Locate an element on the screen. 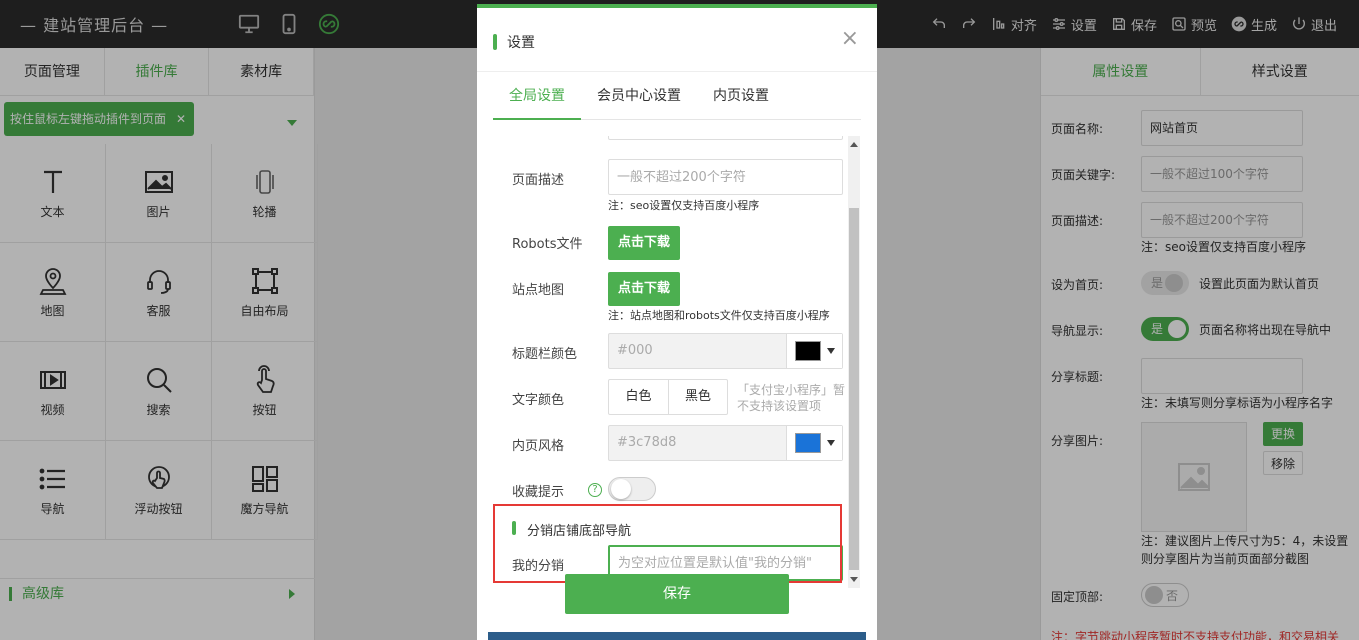 The height and width of the screenshot is (640, 1359). inner-style-field: #3c78d8 is located at coordinates (725, 443).